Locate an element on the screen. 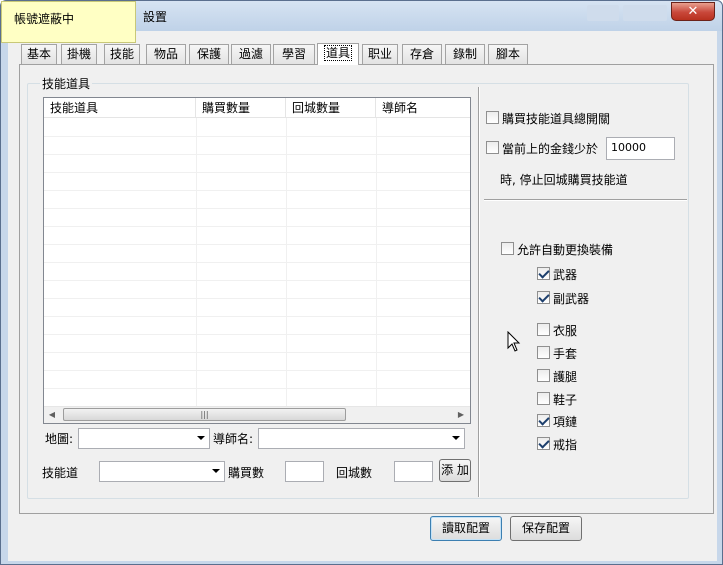  save-config-button: 保存配置 is located at coordinates (546, 528).